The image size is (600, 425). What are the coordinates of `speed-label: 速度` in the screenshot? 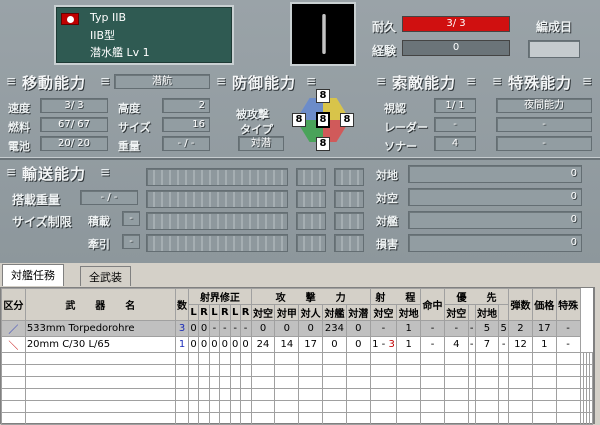 It's located at (19, 108).